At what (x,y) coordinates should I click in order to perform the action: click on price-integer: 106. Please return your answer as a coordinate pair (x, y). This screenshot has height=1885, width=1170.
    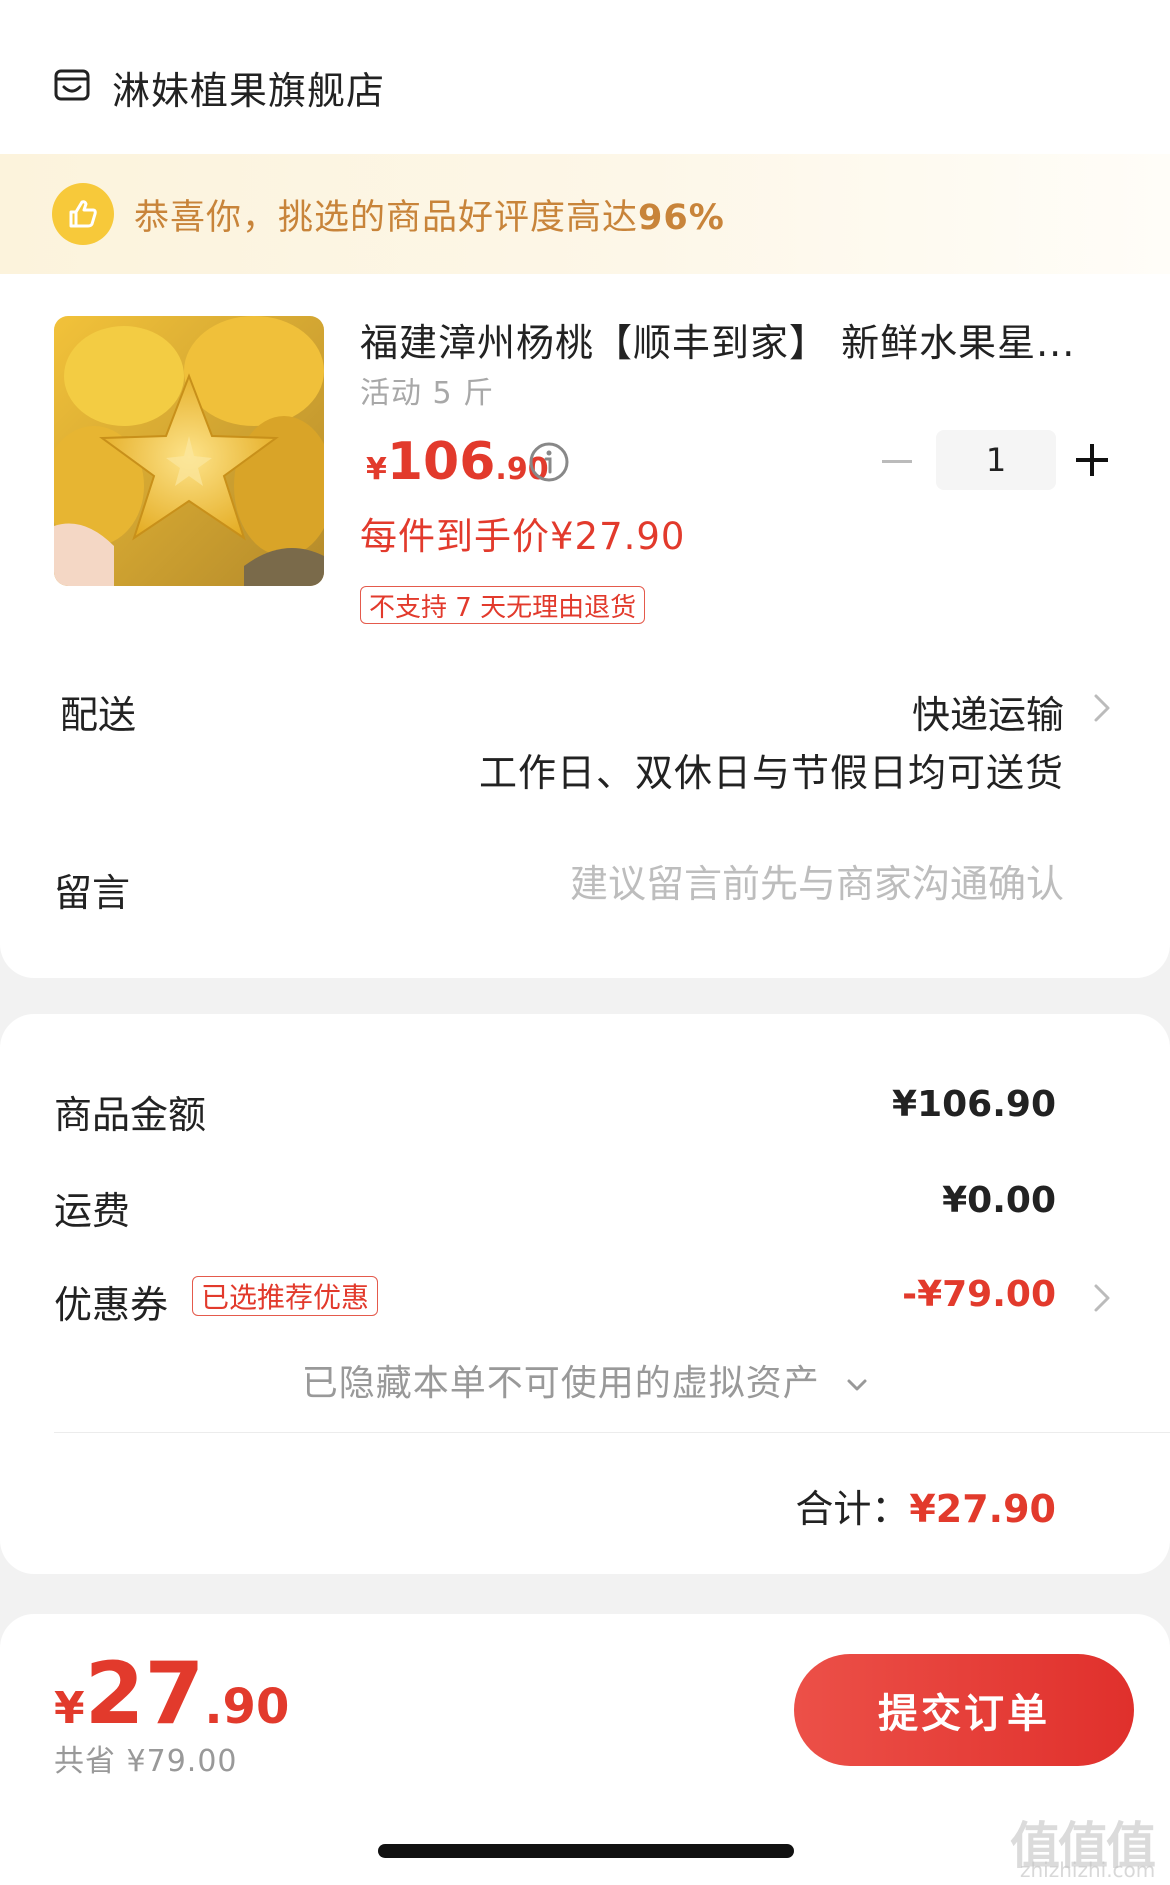
    Looking at the image, I should click on (441, 462).